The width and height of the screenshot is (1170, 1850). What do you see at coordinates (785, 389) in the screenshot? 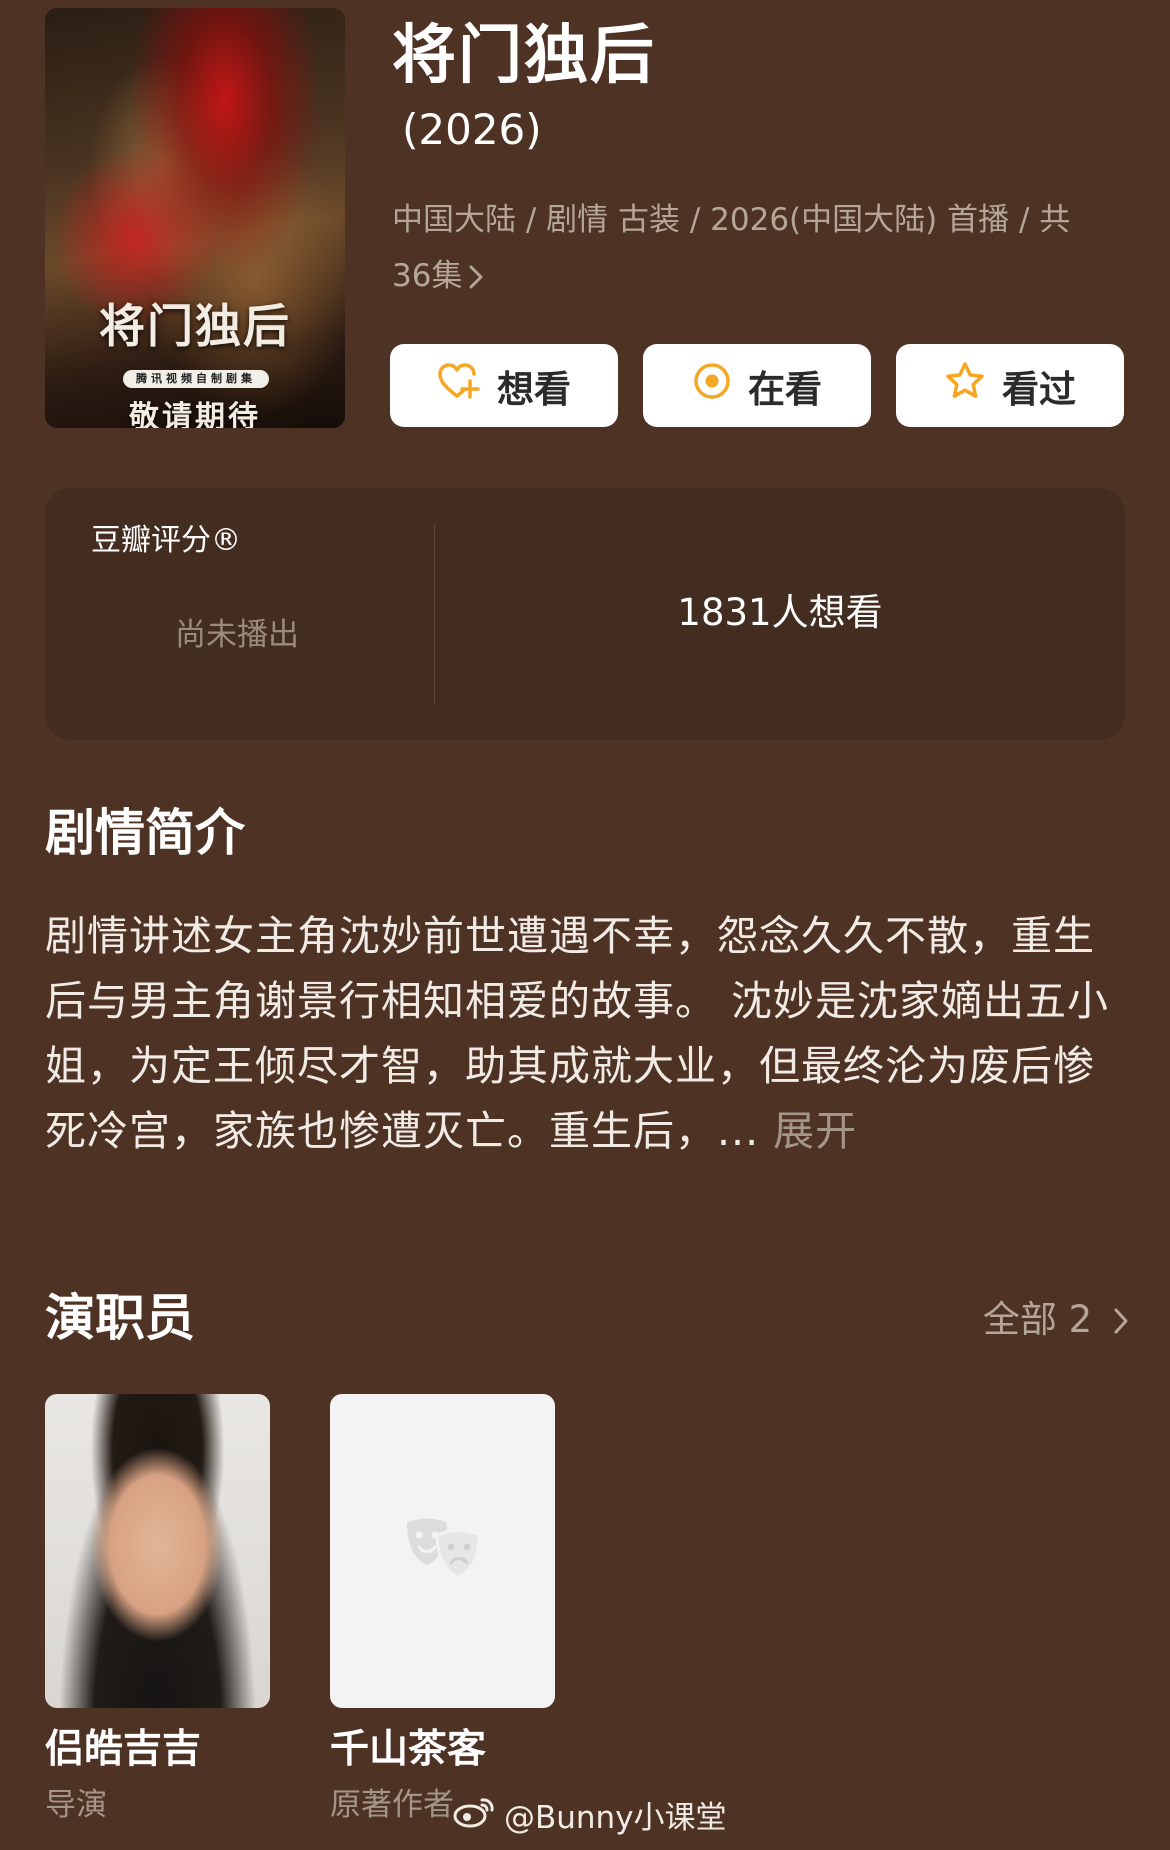
I see `watching-label: 在看` at bounding box center [785, 389].